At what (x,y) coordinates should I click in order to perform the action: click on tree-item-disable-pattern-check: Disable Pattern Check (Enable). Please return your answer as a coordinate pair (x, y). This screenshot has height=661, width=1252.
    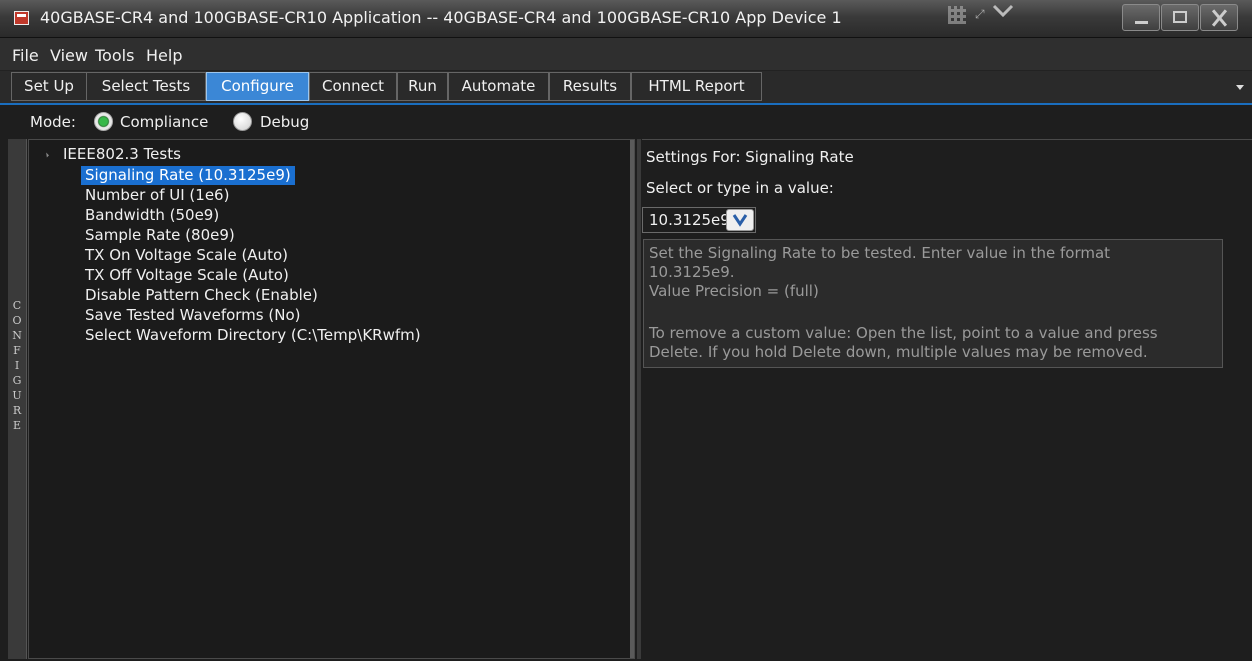
    Looking at the image, I should click on (201, 295).